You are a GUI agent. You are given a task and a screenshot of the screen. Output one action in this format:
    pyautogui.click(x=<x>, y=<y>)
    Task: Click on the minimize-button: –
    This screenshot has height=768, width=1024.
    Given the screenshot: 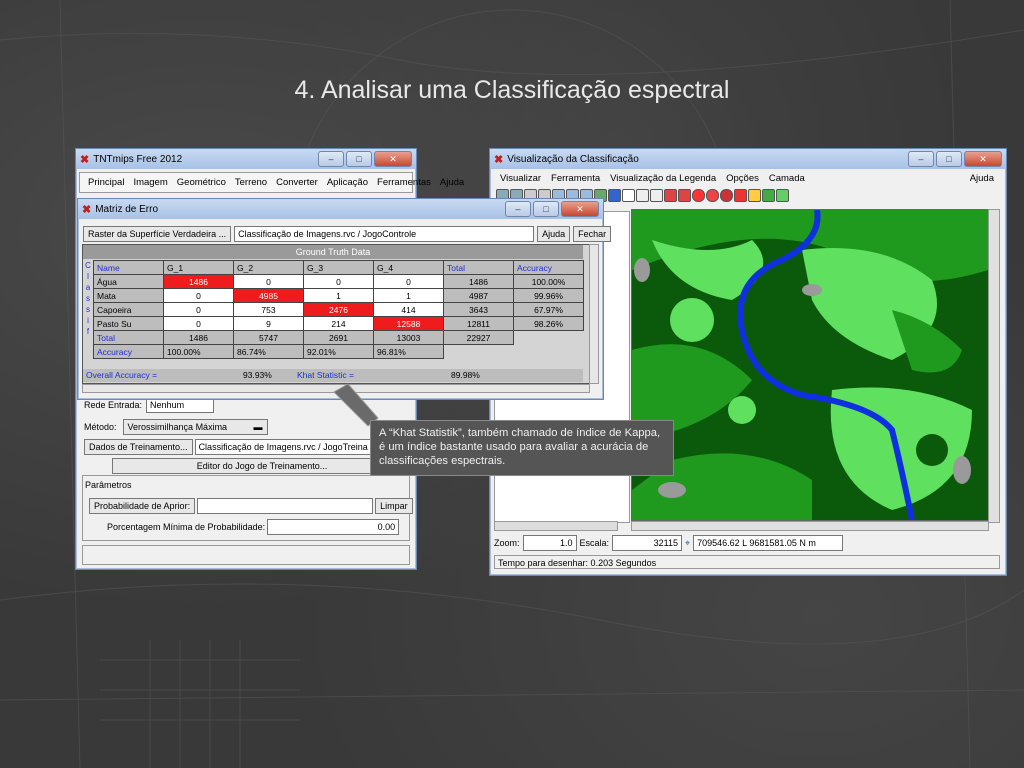 What is the action you would take?
    pyautogui.click(x=331, y=159)
    